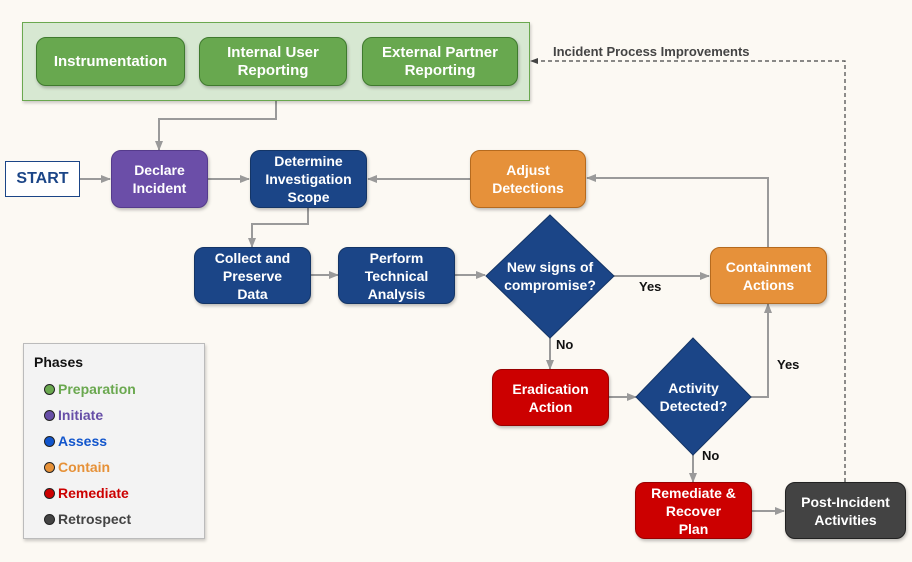  What do you see at coordinates (788, 364) in the screenshot?
I see `activity-yes-label: Yes` at bounding box center [788, 364].